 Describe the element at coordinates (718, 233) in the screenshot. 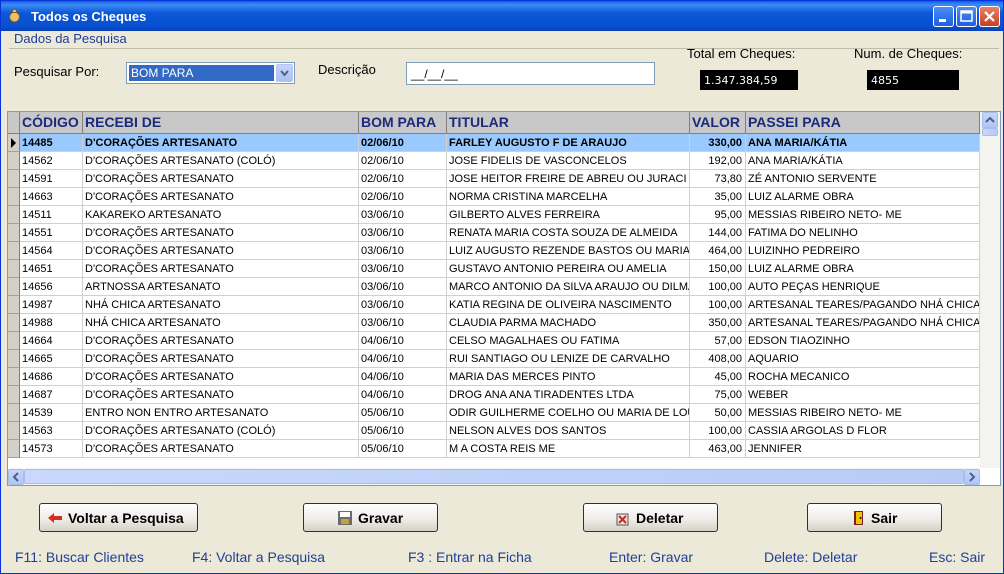

I see `cell-valor: 144,00` at that location.